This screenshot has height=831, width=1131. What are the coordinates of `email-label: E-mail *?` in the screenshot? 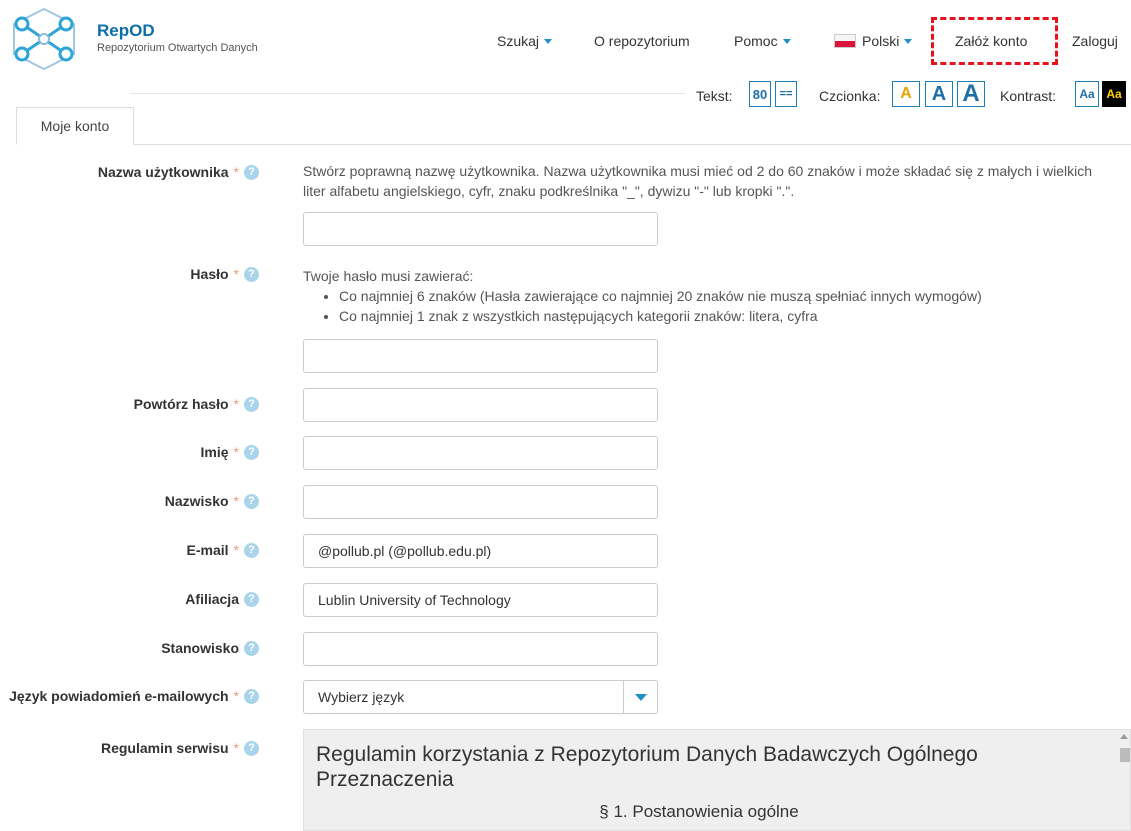 It's located at (223, 550).